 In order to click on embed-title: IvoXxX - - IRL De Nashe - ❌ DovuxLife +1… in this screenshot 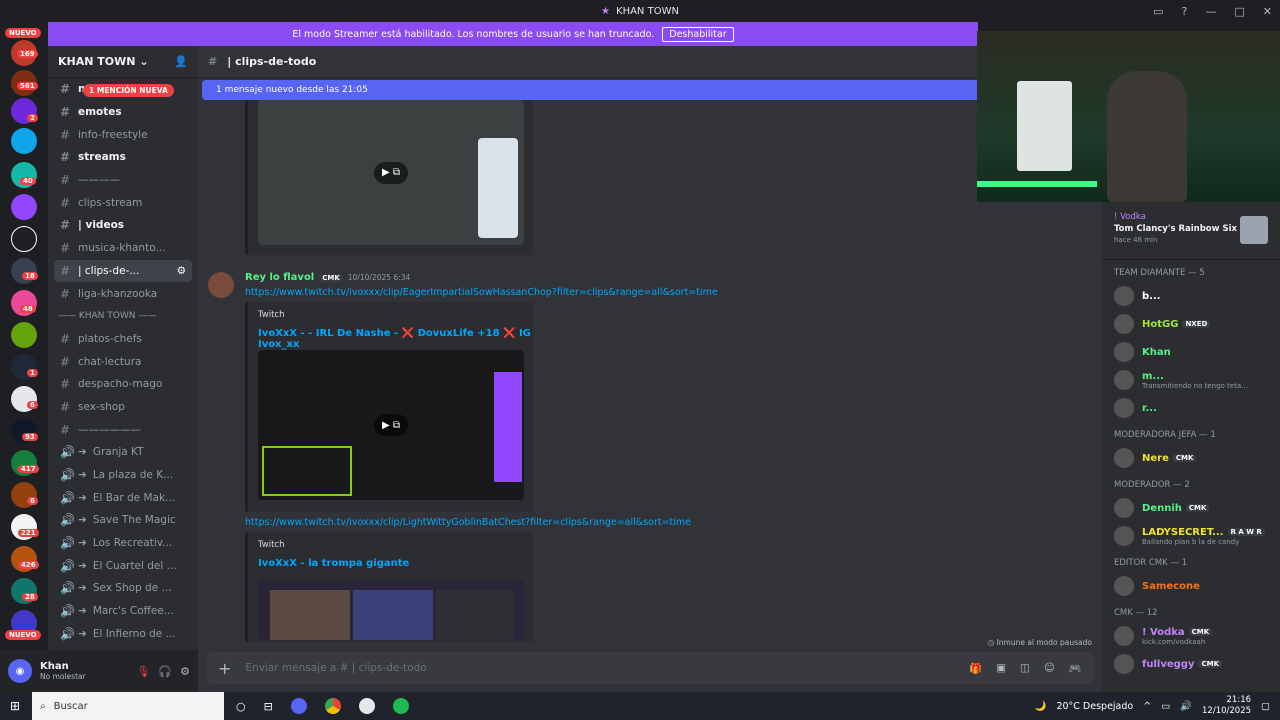, I will do `click(395, 339)`.